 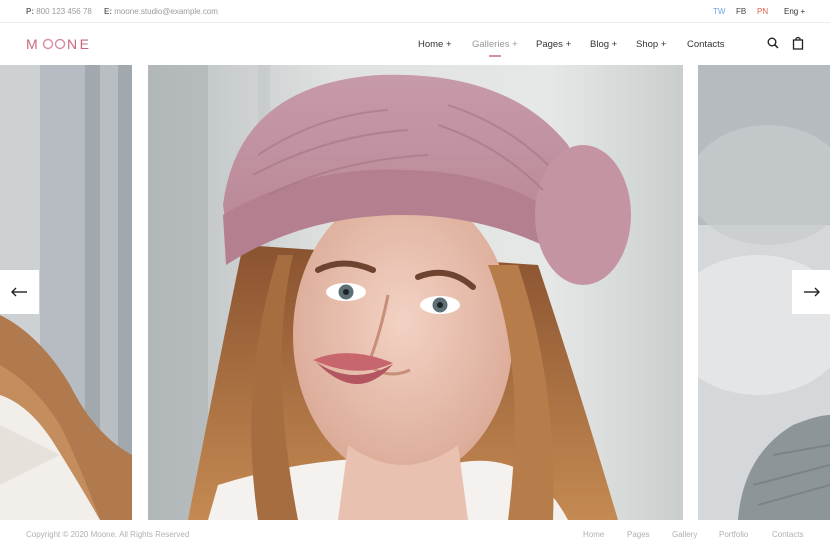 I want to click on svg-text: NE, so click(x=79, y=44).